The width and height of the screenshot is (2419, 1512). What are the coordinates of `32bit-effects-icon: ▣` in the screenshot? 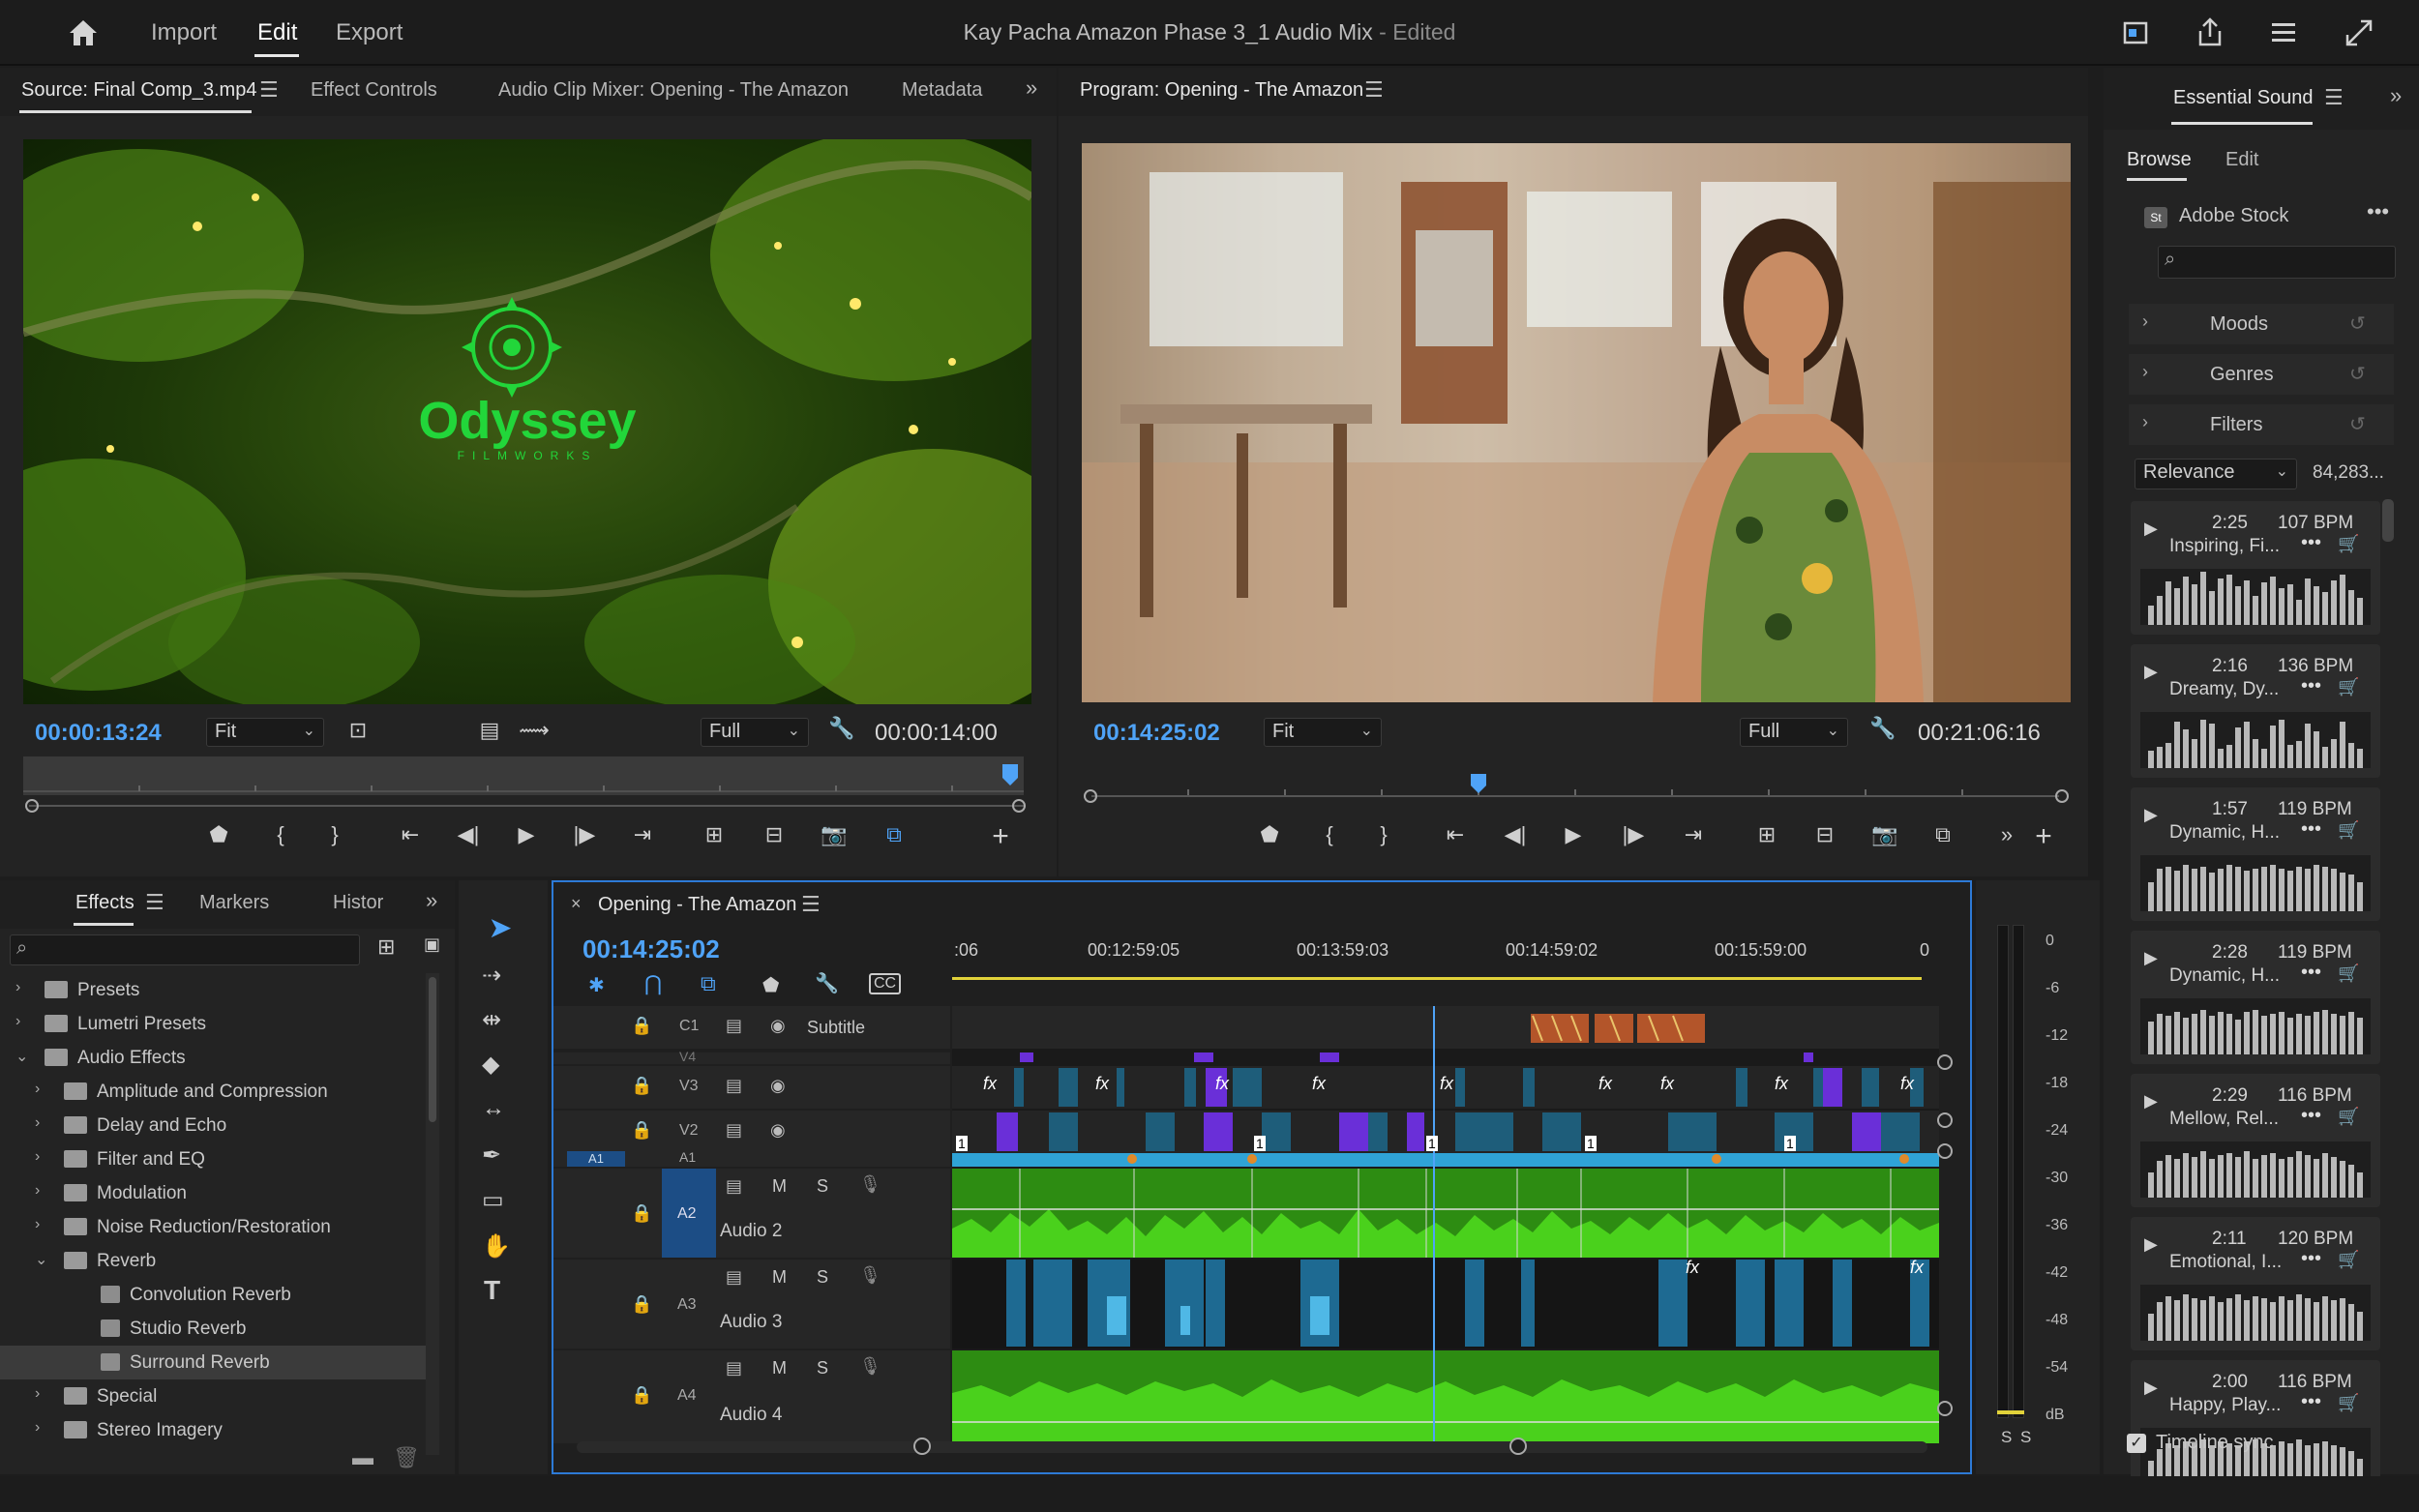 It's located at (432, 945).